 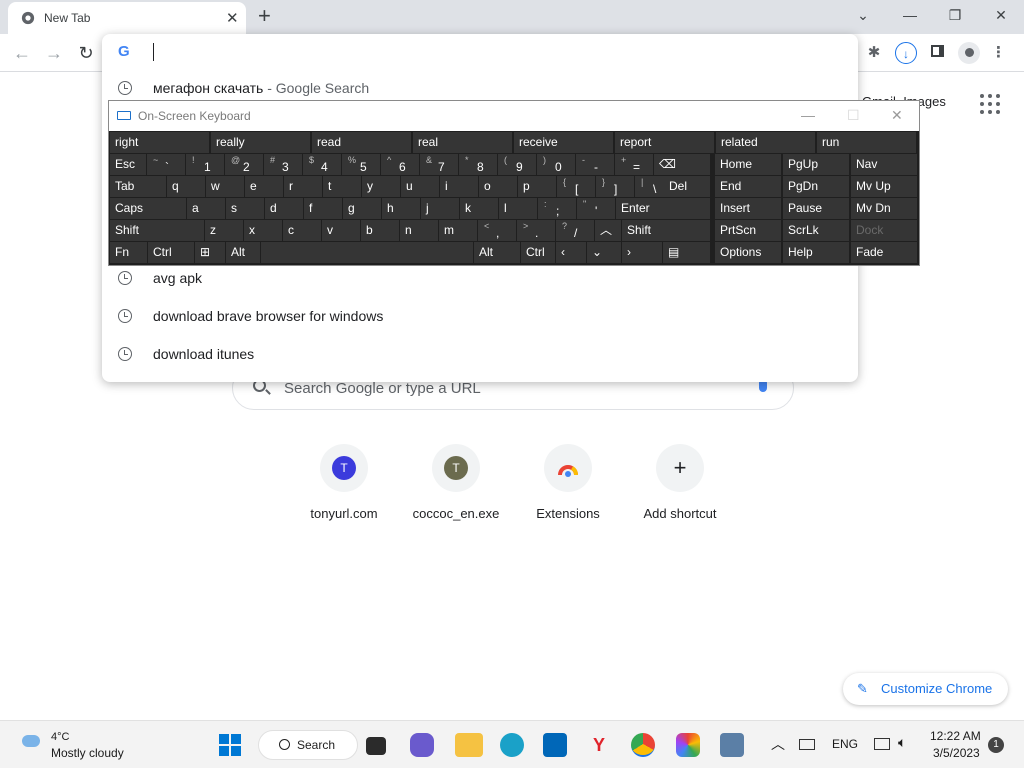 I want to click on extensions-puzzle-icon: ✱, so click(x=874, y=53).